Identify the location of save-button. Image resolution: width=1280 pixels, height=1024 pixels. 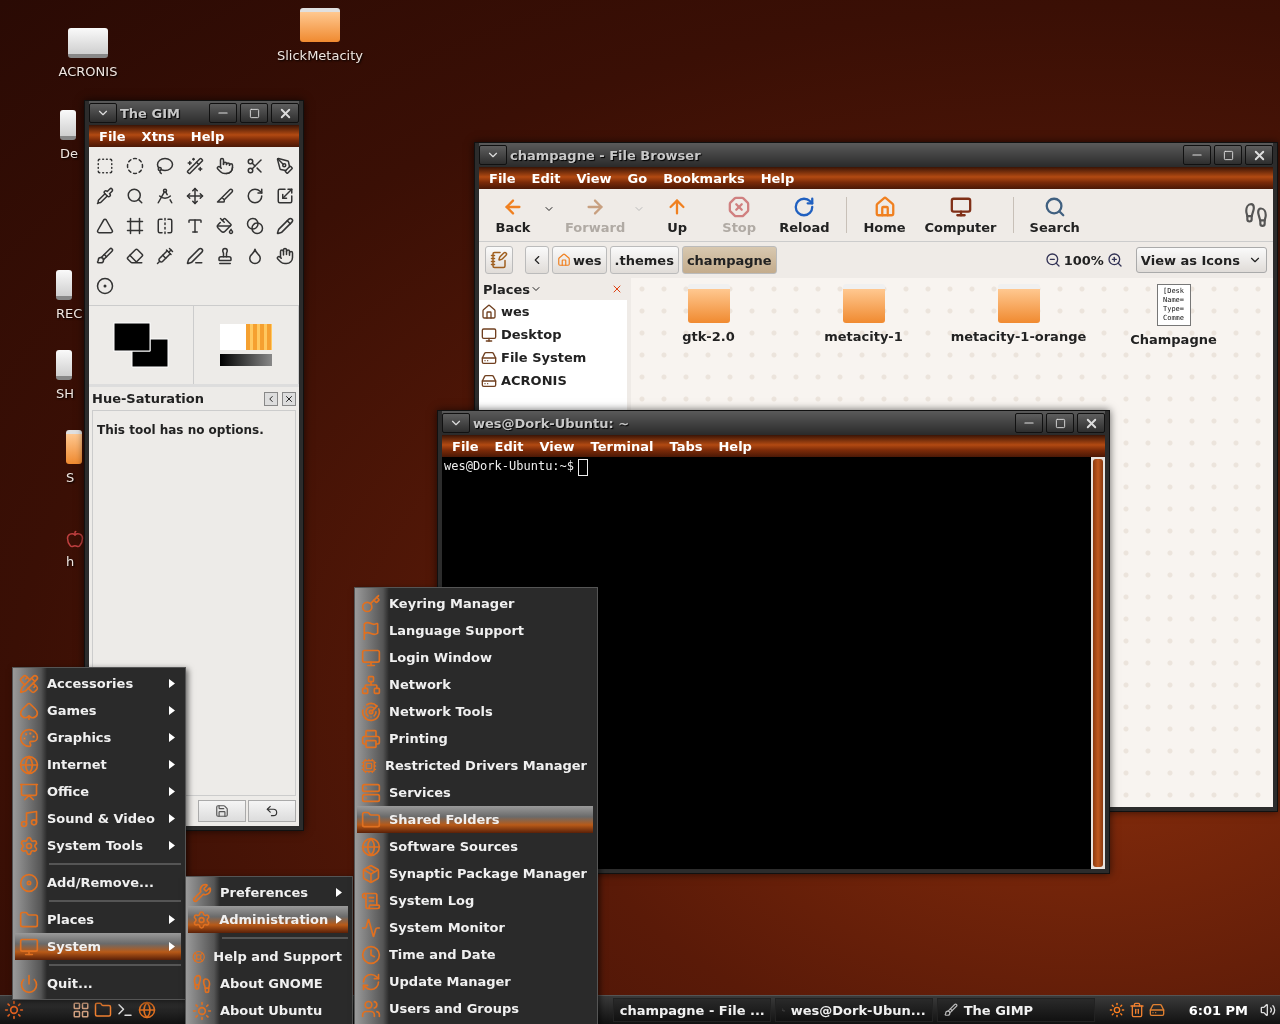
(222, 811).